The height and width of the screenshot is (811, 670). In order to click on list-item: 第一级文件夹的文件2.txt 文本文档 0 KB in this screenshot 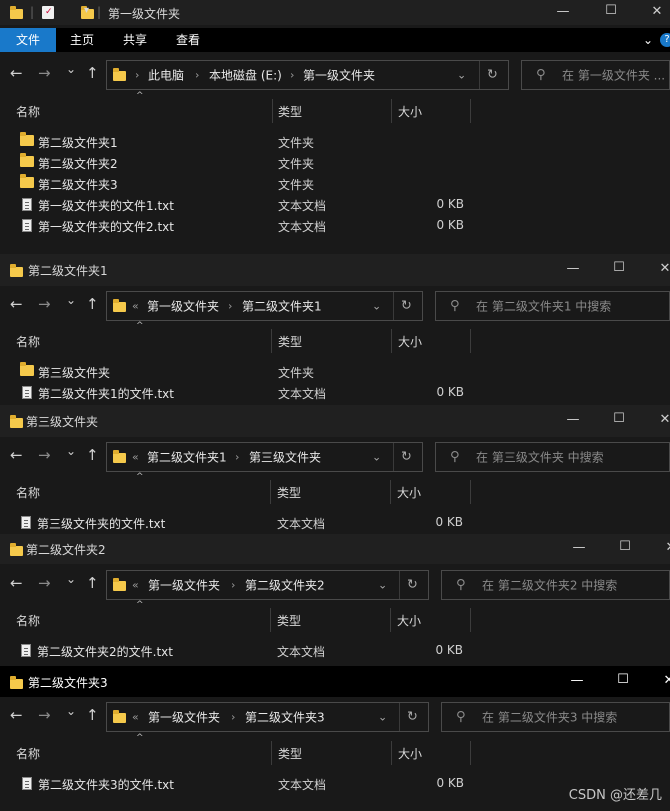, I will do `click(335, 225)`.